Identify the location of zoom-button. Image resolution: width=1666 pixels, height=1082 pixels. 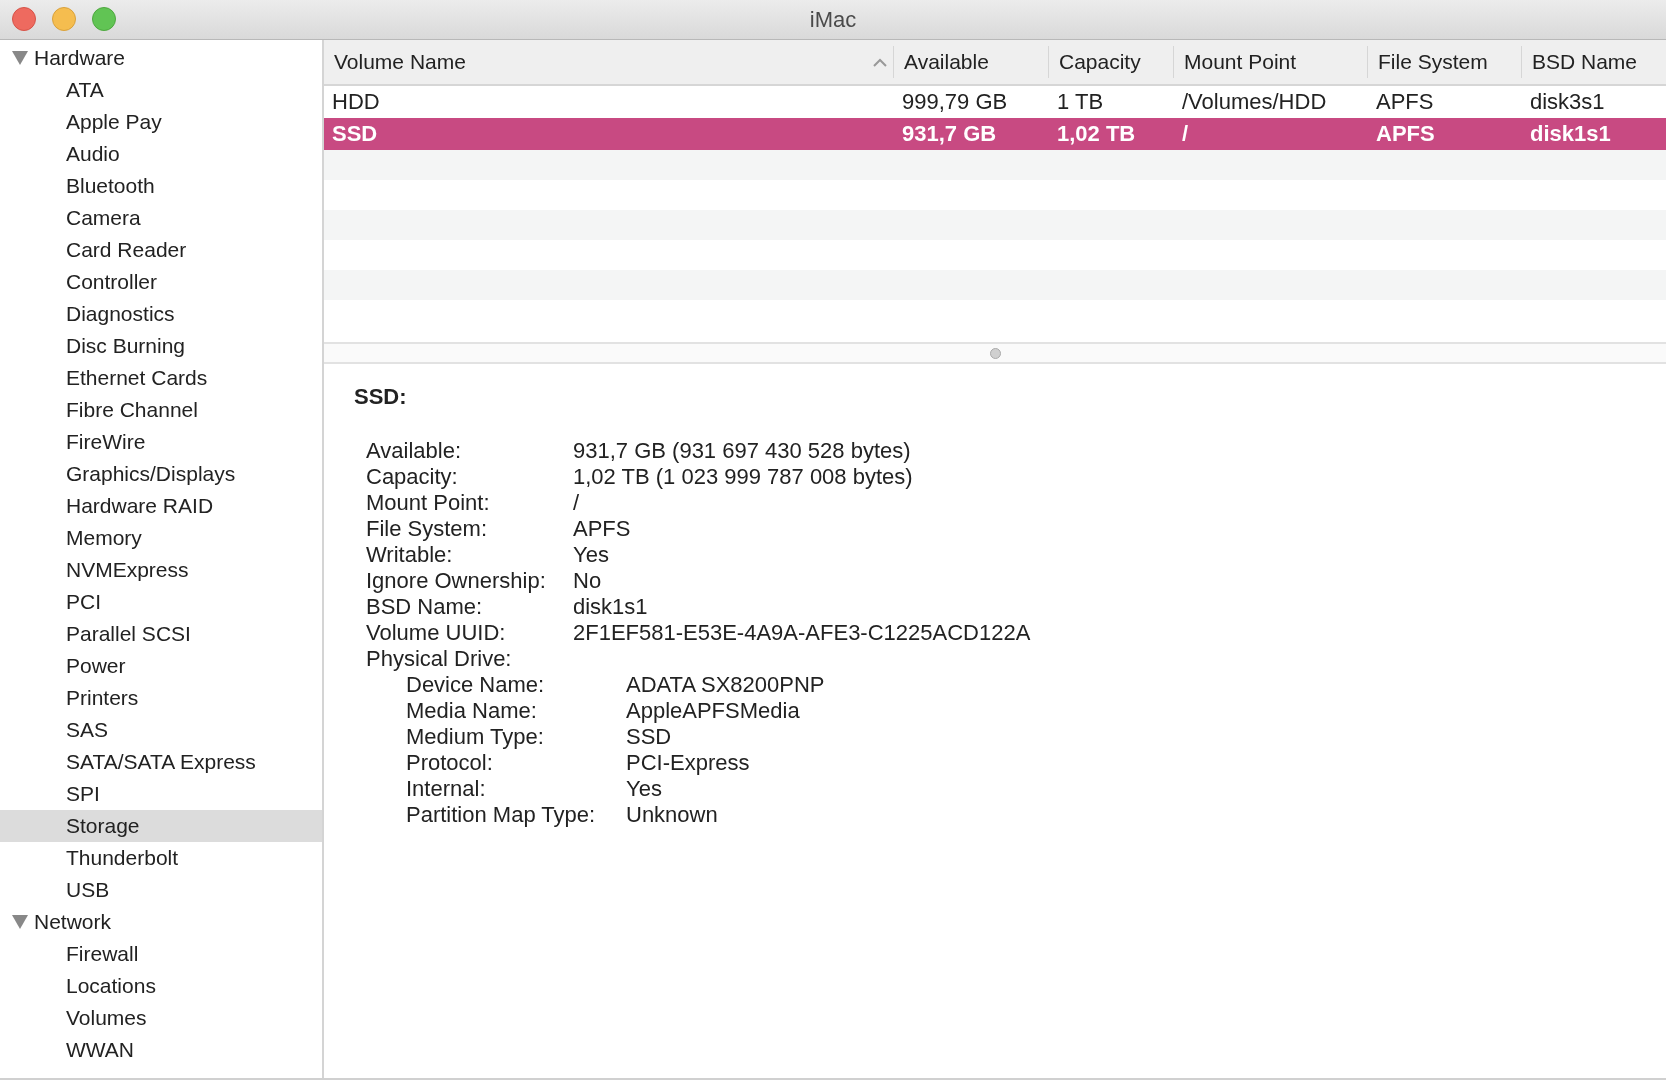
(104, 19).